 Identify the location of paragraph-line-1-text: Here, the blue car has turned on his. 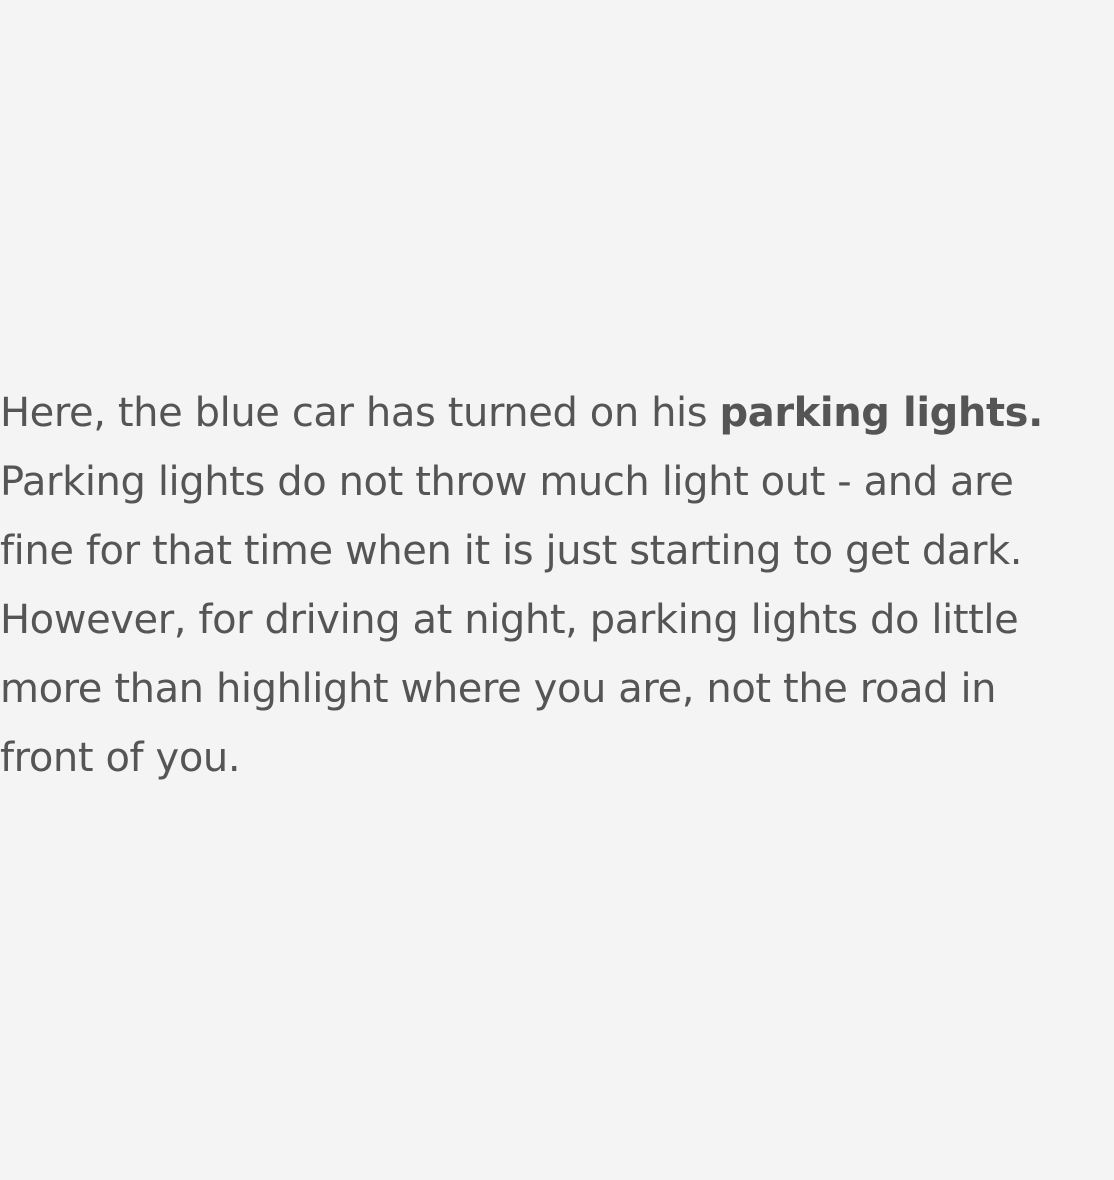
(360, 413).